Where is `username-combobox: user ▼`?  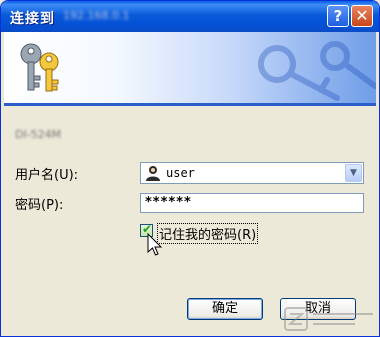 username-combobox: user ▼ is located at coordinates (252, 173).